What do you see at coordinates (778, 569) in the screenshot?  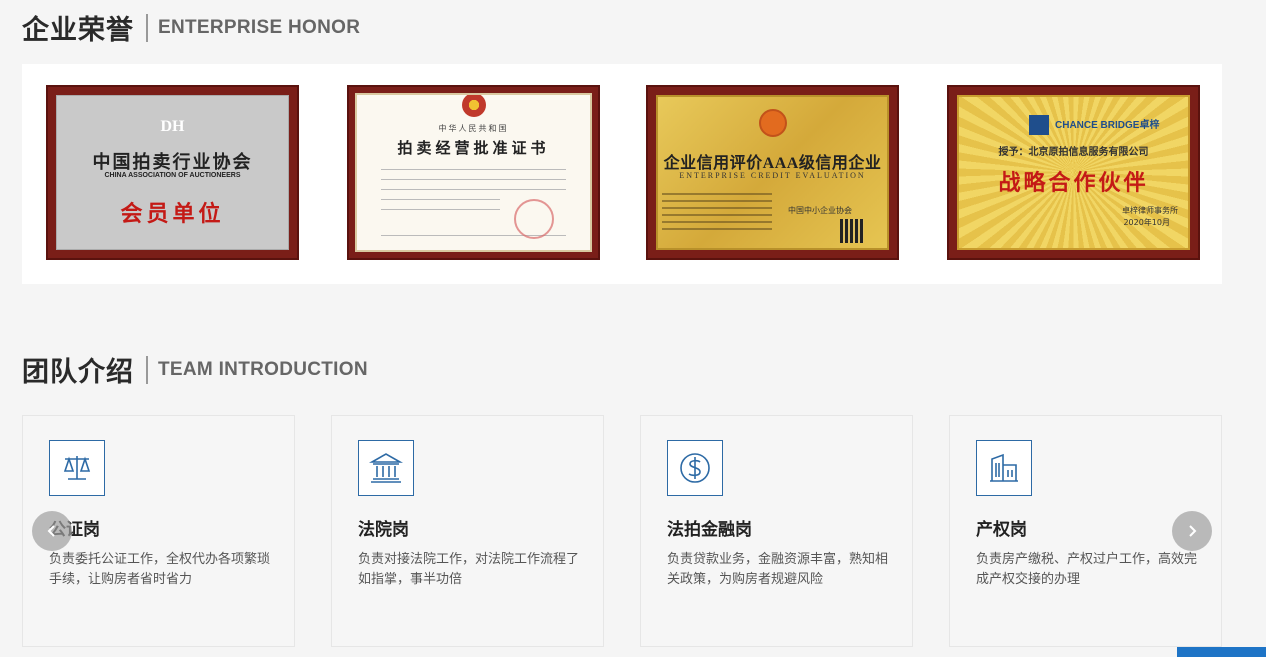 I see `card-description: 负责贷款业务，金融资源丰富，熟知相关政策，为购房者规避风险` at bounding box center [778, 569].